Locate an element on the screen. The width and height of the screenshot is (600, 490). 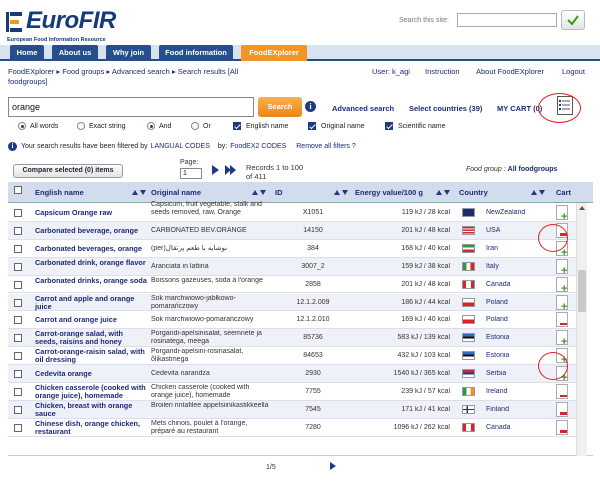
sort-original-icon is located at coordinates (260, 192).